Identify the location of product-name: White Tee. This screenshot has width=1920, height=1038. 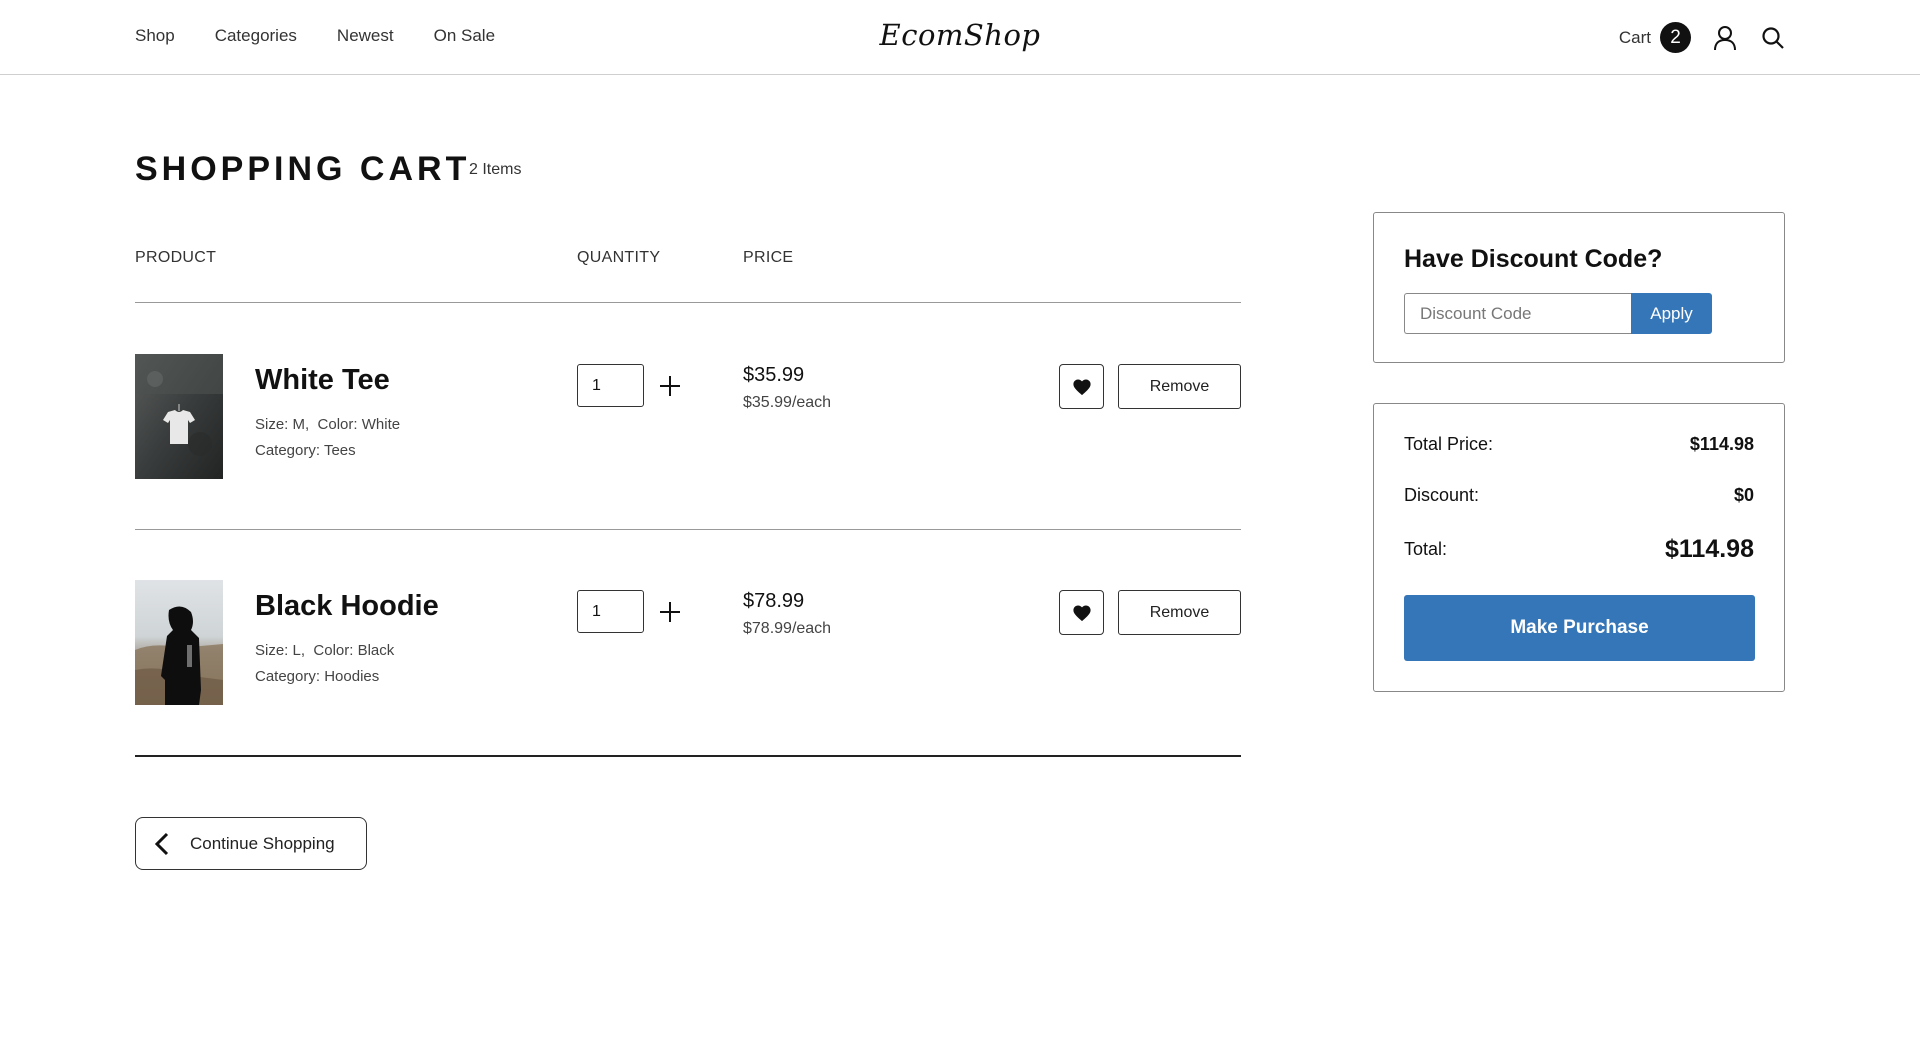
(322, 380).